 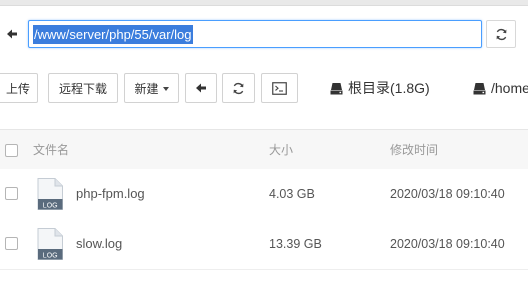 What do you see at coordinates (414, 150) in the screenshot?
I see `column-header-modified: 修改时间` at bounding box center [414, 150].